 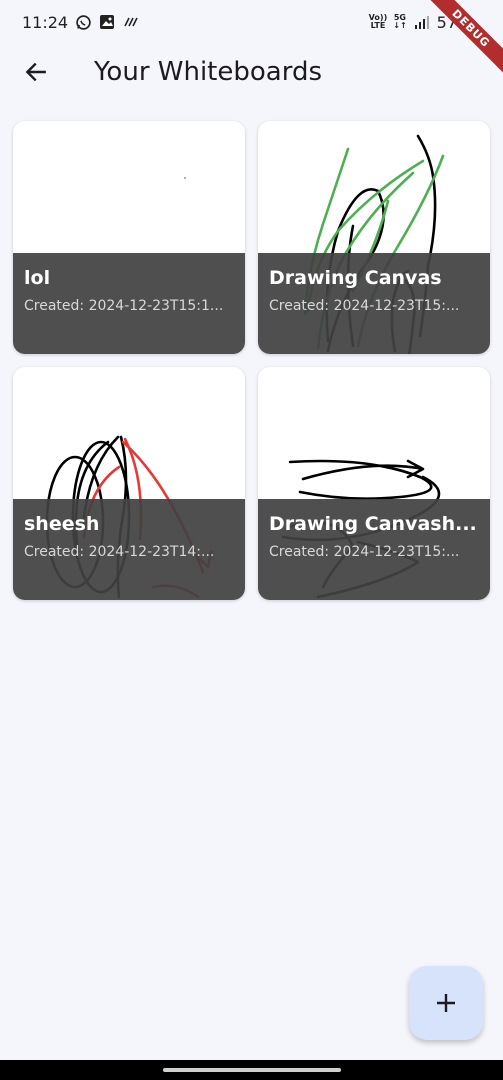 I want to click on back-button, so click(x=36, y=72).